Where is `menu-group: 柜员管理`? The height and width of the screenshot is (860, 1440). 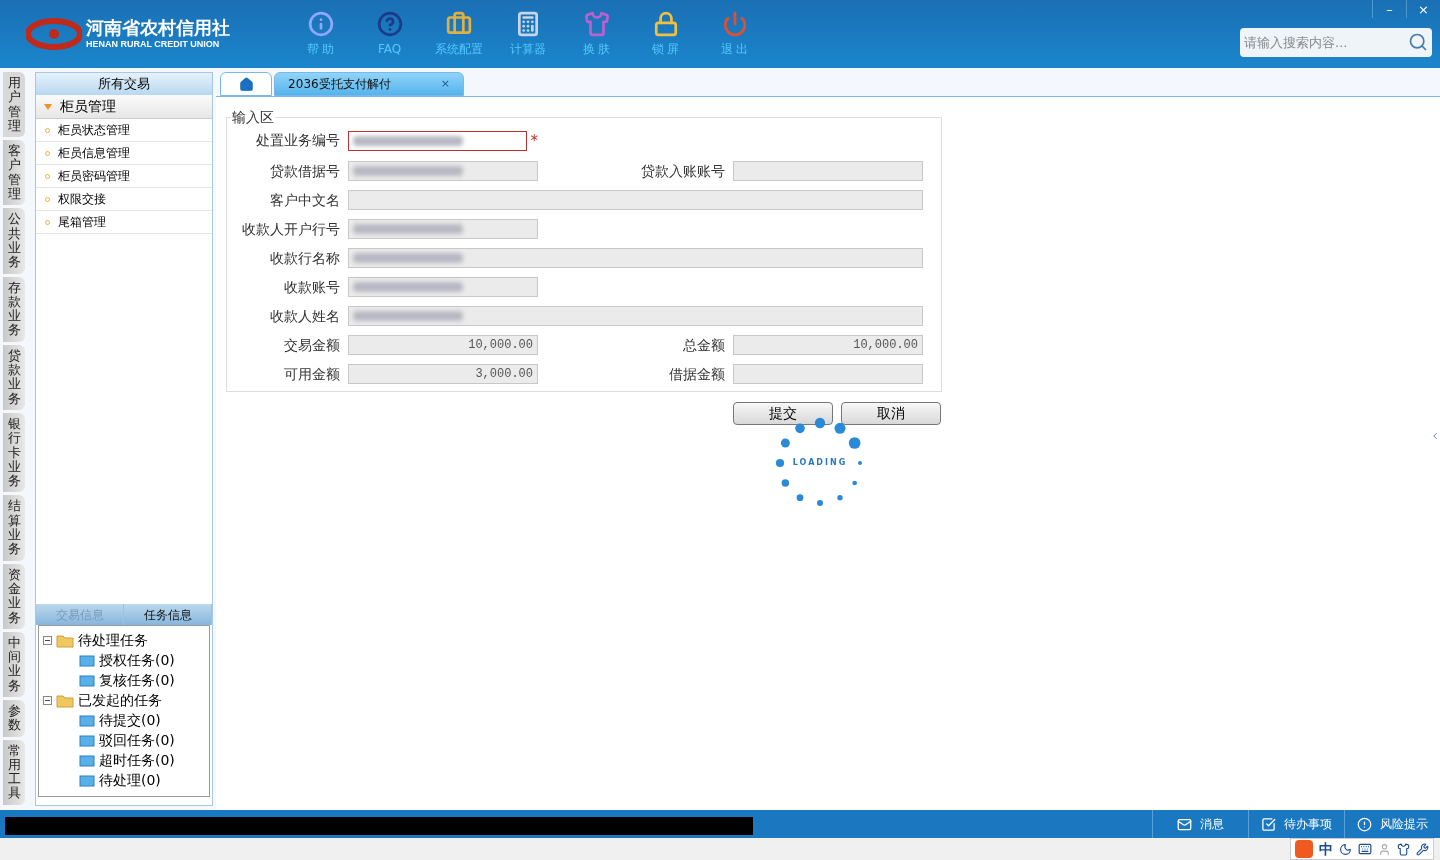 menu-group: 柜员管理 is located at coordinates (124, 107).